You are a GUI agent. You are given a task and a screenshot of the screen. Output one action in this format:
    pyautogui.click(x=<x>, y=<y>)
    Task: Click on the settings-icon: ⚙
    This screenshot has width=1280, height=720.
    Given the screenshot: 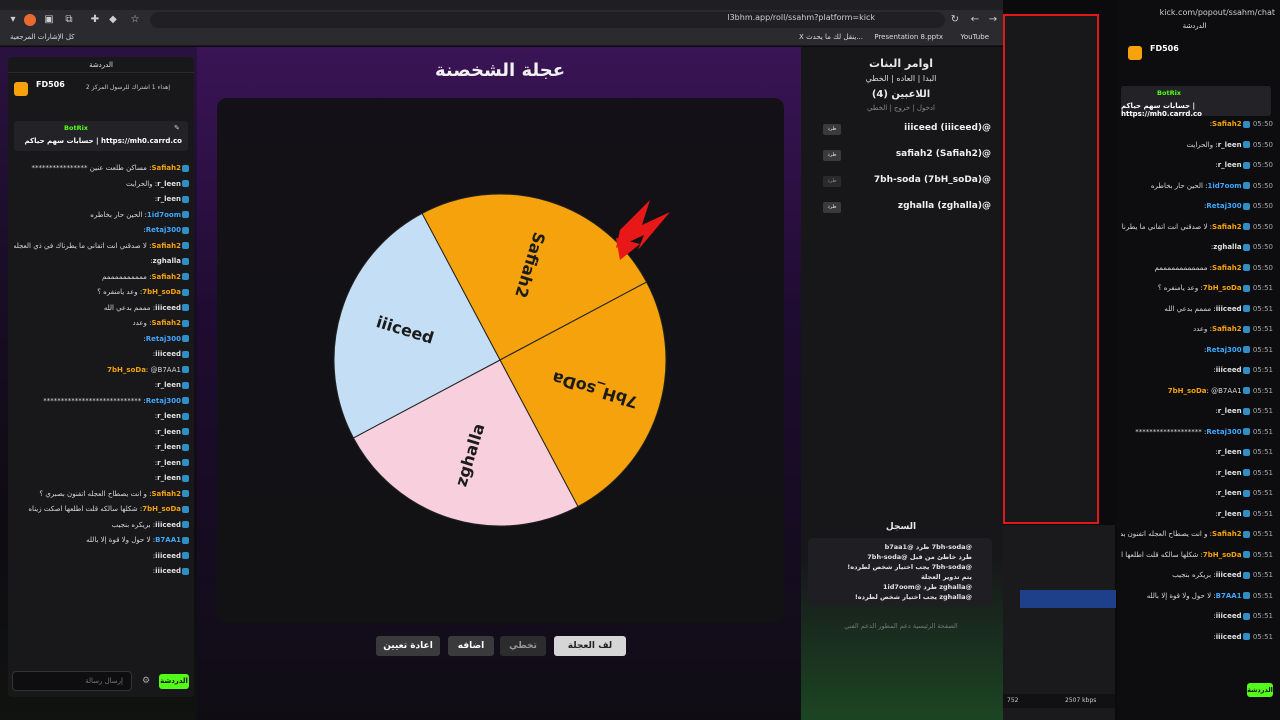 What is the action you would take?
    pyautogui.click(x=146, y=681)
    